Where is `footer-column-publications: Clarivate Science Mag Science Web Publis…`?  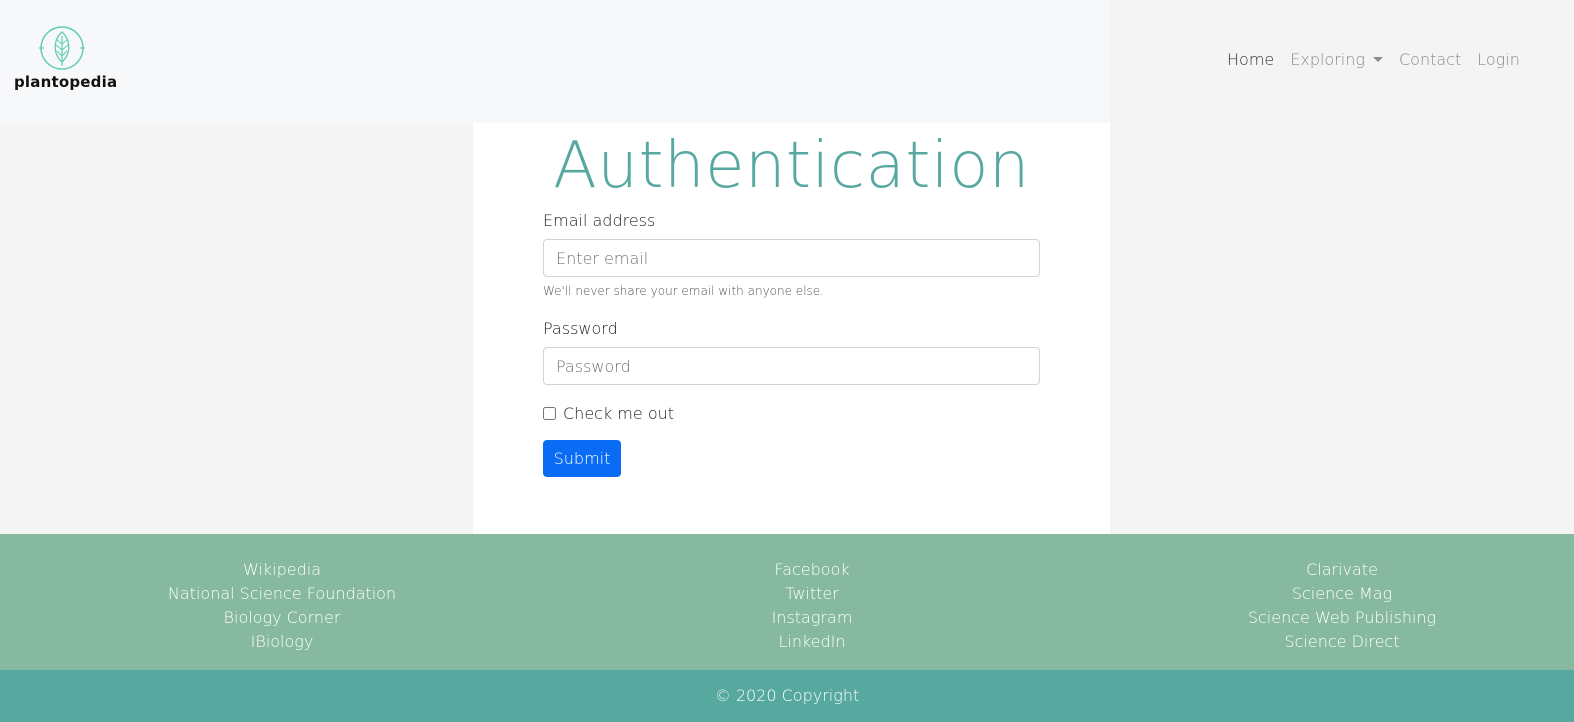 footer-column-publications: Clarivate Science Mag Science Web Publis… is located at coordinates (1342, 606).